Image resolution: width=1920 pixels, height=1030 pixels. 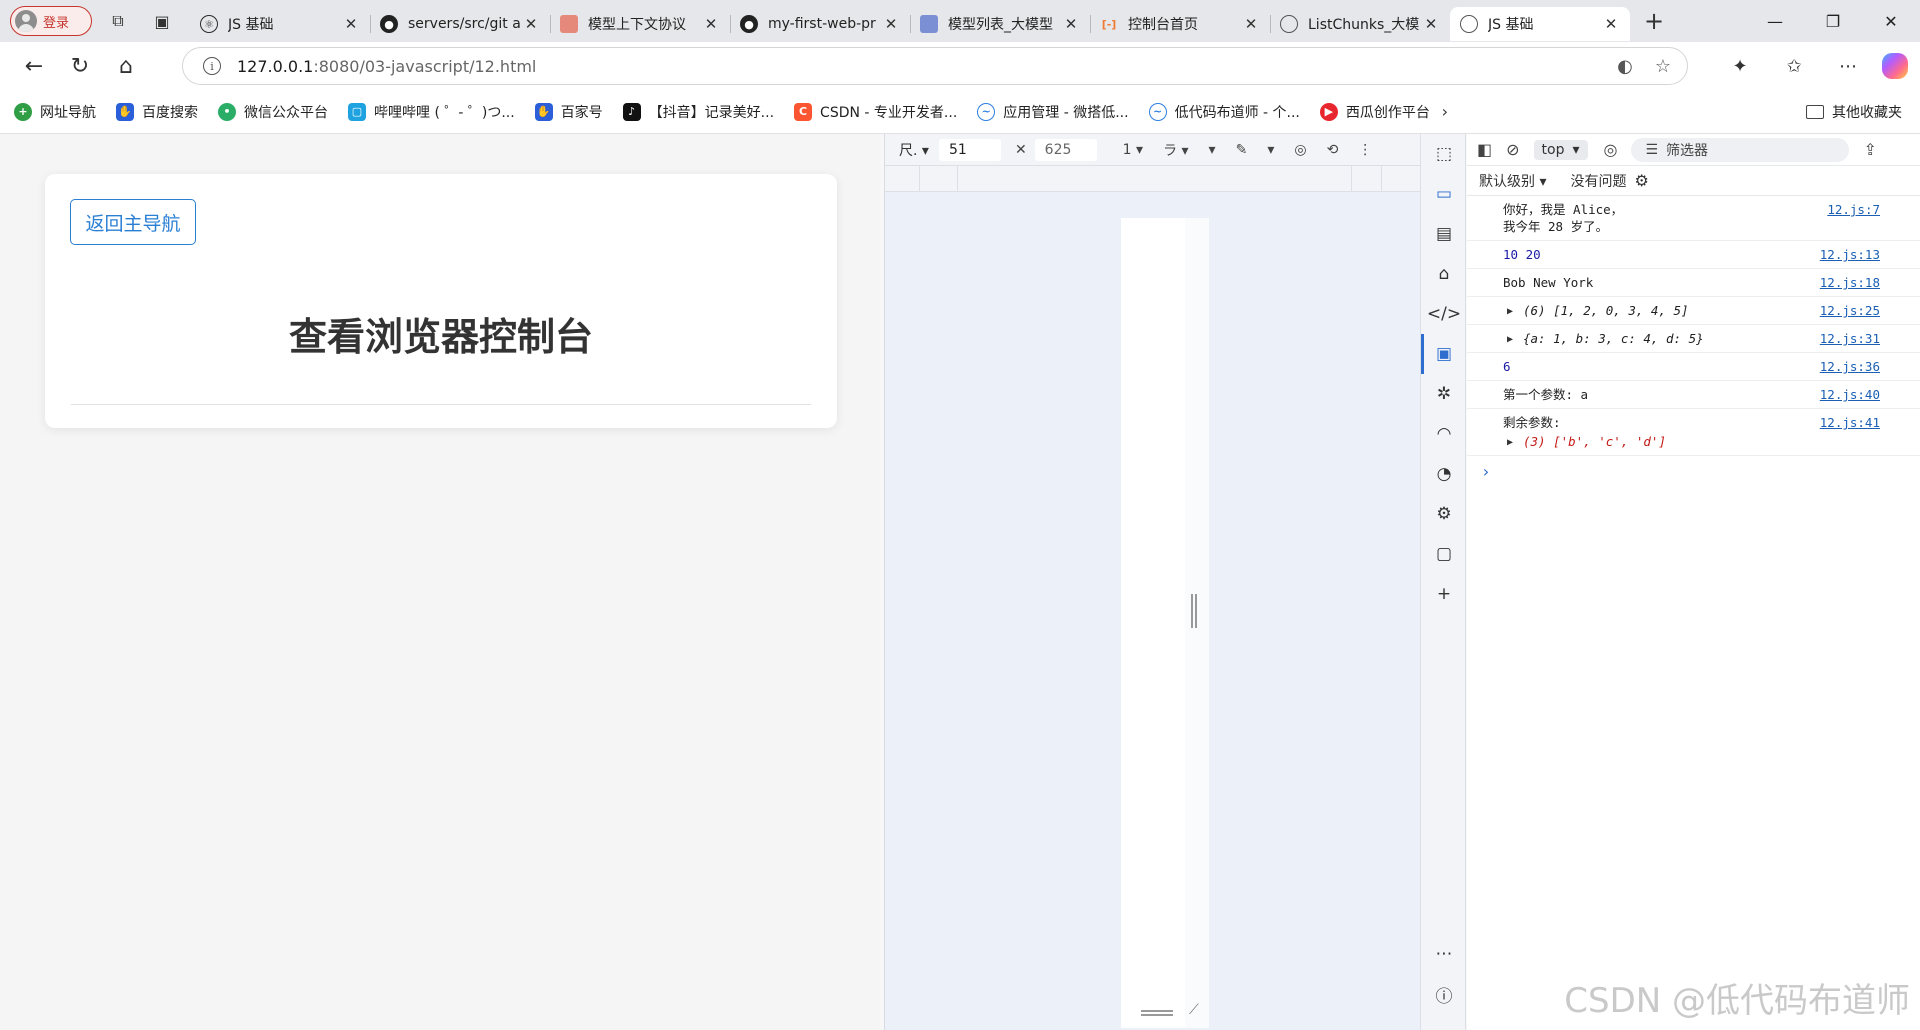 What do you see at coordinates (1444, 994) in the screenshot?
I see `help-icon: ⓘ` at bounding box center [1444, 994].